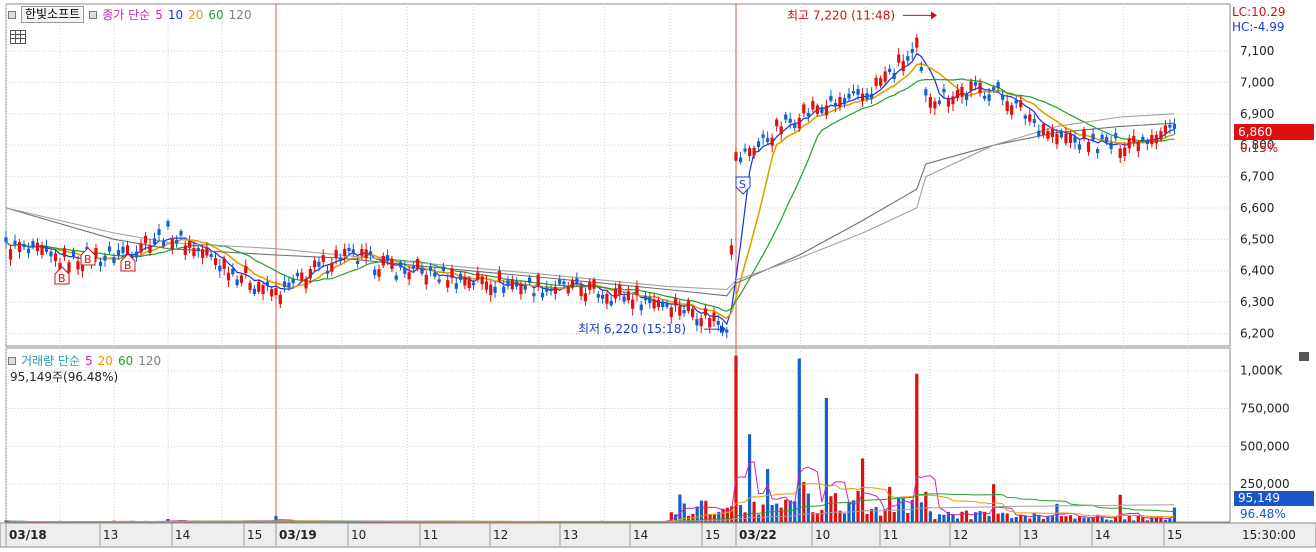  What do you see at coordinates (240, 14) in the screenshot?
I see `ma120-label: 120` at bounding box center [240, 14].